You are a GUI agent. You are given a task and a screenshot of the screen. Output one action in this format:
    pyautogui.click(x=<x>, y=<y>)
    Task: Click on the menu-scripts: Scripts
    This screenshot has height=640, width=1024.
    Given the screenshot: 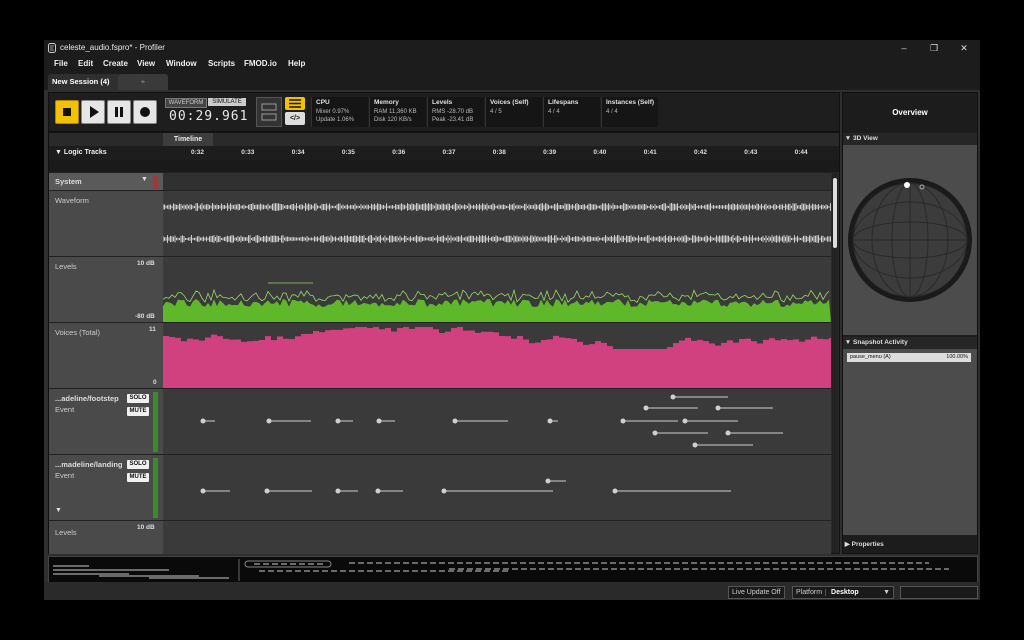 What is the action you would take?
    pyautogui.click(x=221, y=63)
    